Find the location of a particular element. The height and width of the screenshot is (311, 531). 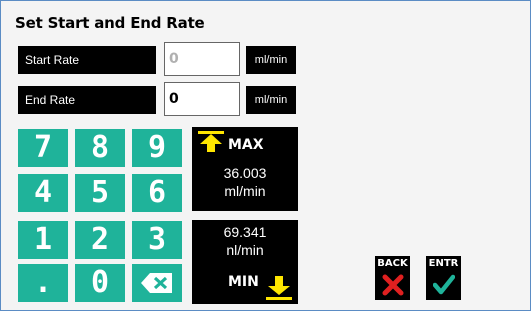

end-rate-input: 0 is located at coordinates (202, 99).